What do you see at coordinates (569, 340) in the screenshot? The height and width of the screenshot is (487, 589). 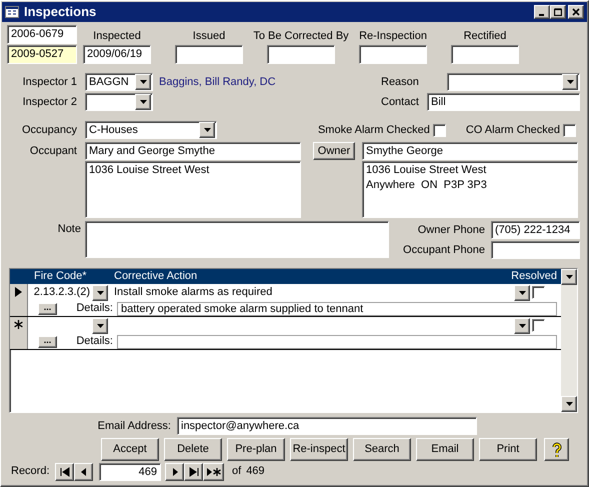 I see `scrollbar` at bounding box center [569, 340].